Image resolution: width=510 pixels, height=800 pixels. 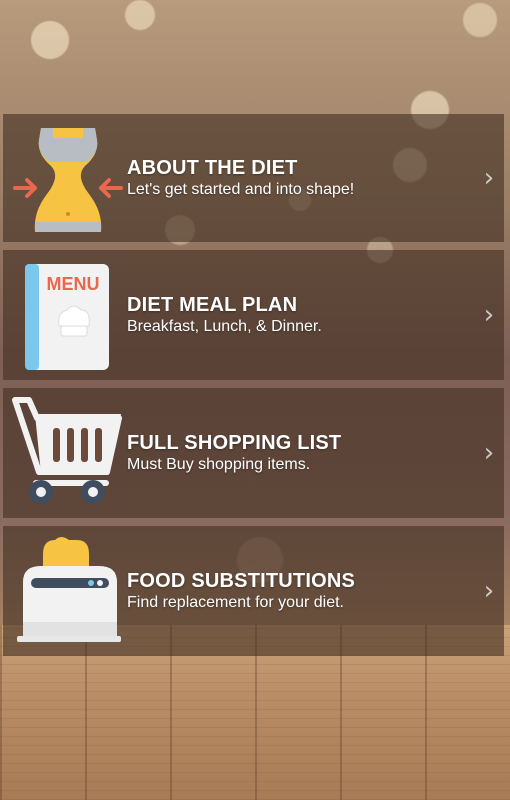 What do you see at coordinates (65, 453) in the screenshot?
I see `shopping-cart-icon` at bounding box center [65, 453].